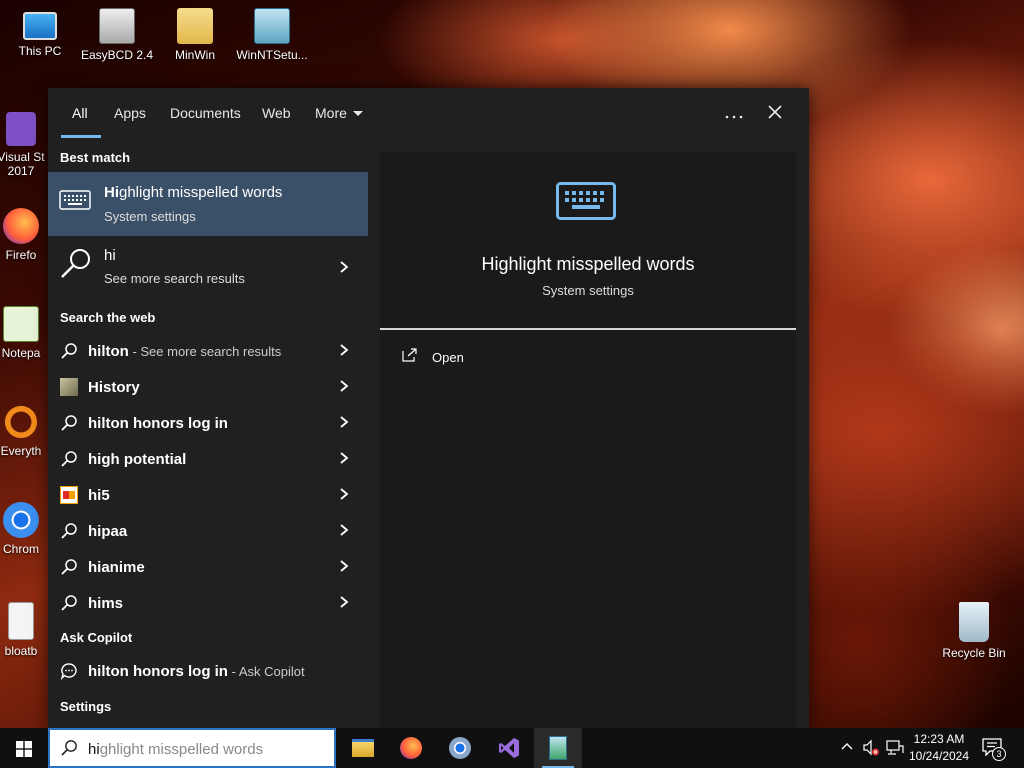 This screenshot has width=1024, height=768. Describe the element at coordinates (201, 192) in the screenshot. I see `best-match-title-rest: ghlight misspelled words` at that location.